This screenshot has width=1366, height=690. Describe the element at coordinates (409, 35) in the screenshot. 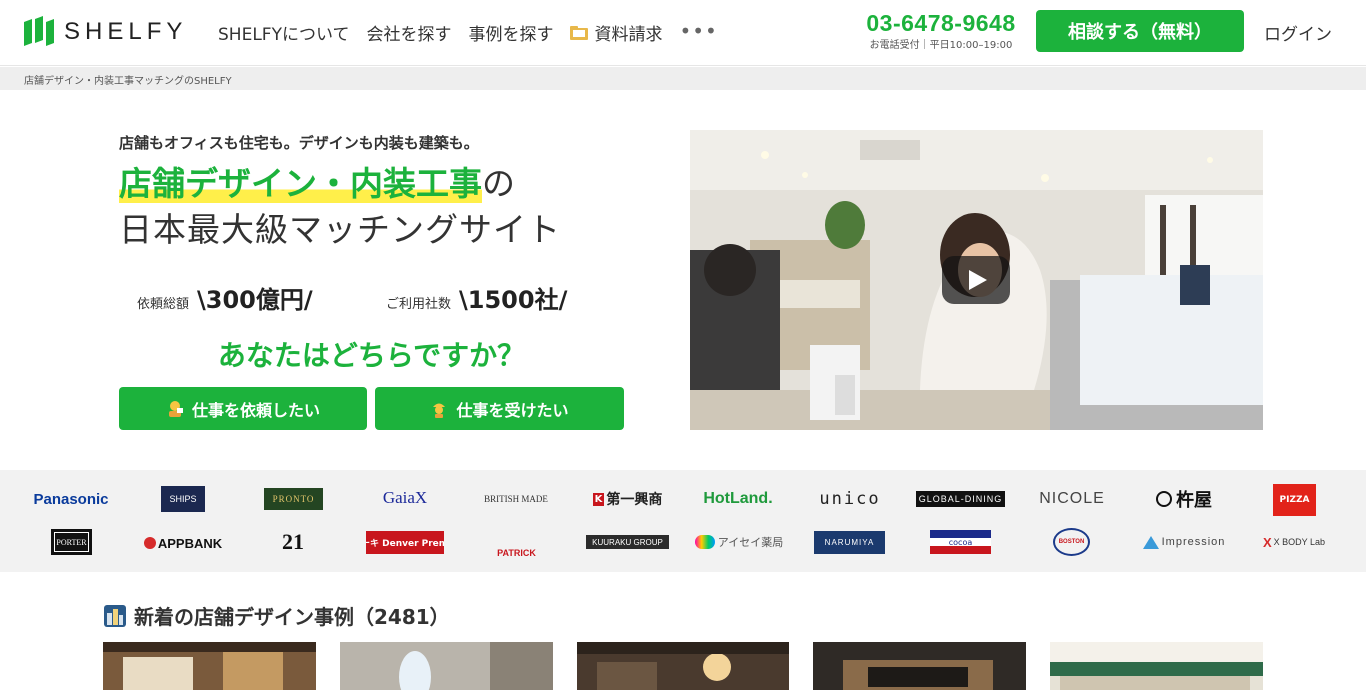

I see `nav-find-company-label: 会社を探す` at that location.